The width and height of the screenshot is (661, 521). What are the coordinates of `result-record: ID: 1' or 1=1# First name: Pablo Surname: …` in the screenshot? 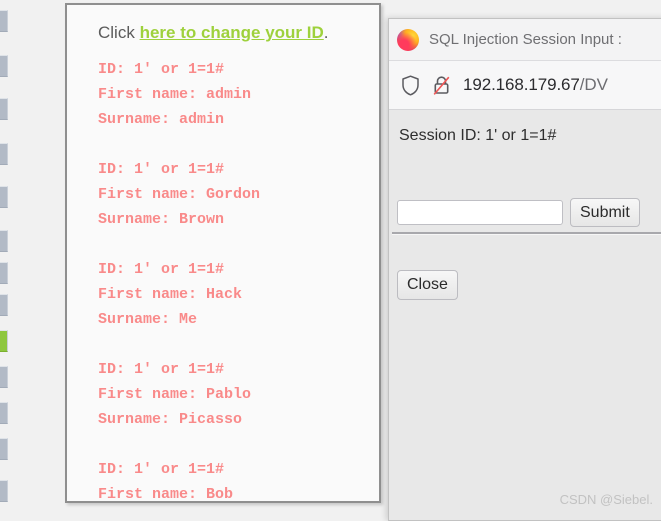 It's located at (179, 394).